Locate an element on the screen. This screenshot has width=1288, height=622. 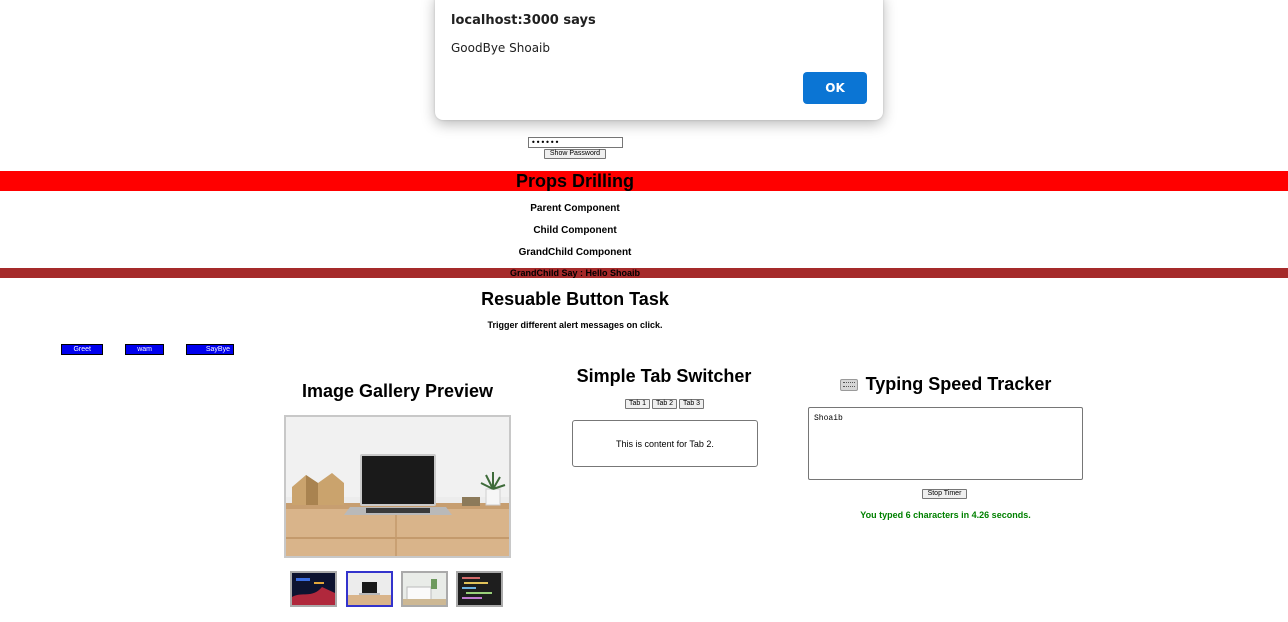
typing-tracker-header: Typing Speed Tracker is located at coordinates (945, 384).